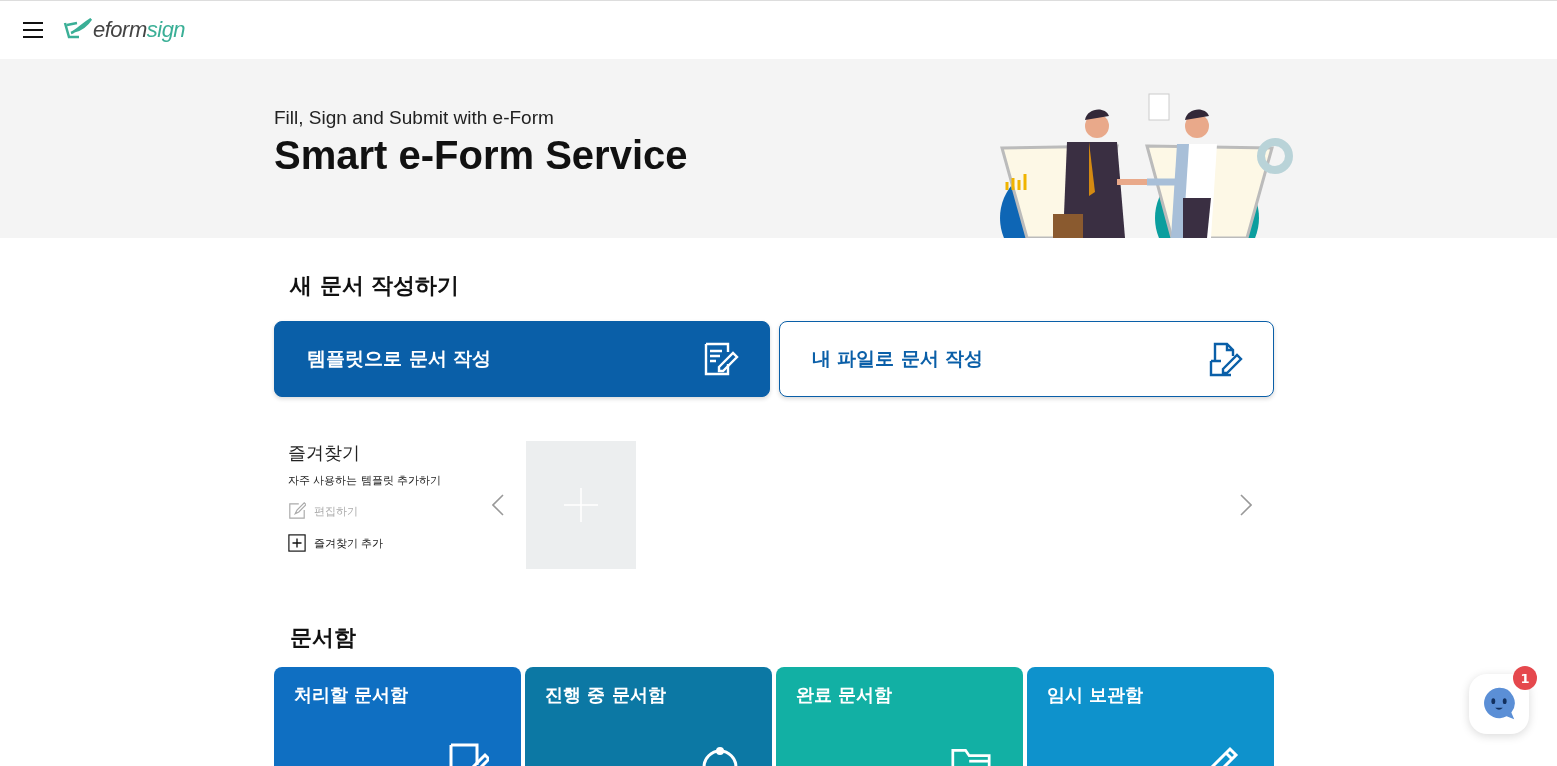 The width and height of the screenshot is (1557, 766). I want to click on chevron-left-icon, so click(498, 505).